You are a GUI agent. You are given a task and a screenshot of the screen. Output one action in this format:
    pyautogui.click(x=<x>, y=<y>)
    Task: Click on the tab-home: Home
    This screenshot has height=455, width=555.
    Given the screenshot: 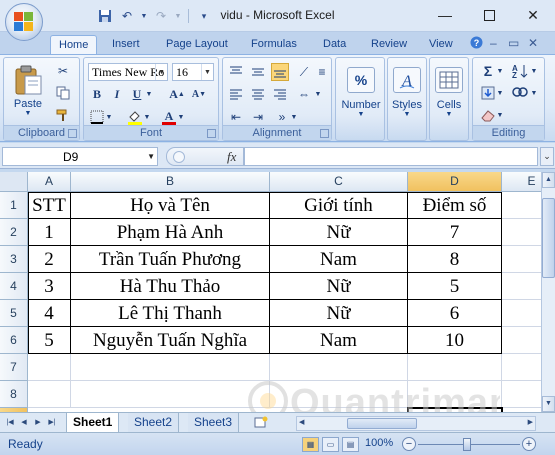 What is the action you would take?
    pyautogui.click(x=74, y=44)
    